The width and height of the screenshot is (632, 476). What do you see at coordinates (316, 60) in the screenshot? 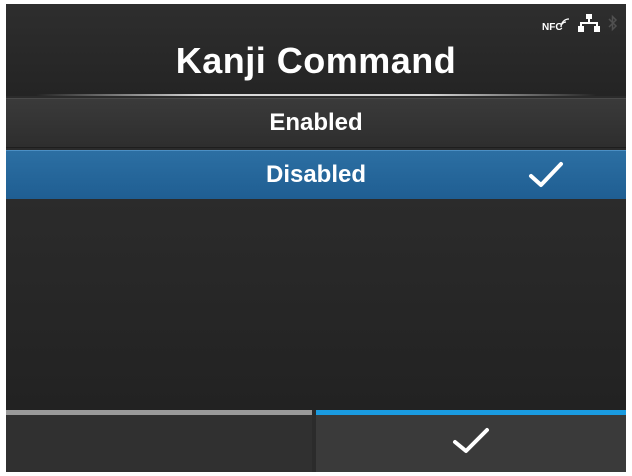
I see `page-title: Kanji Command` at bounding box center [316, 60].